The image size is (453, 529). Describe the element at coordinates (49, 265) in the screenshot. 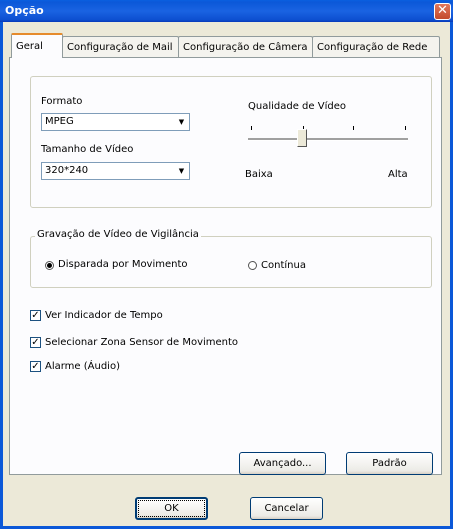

I see `radio-motion` at that location.